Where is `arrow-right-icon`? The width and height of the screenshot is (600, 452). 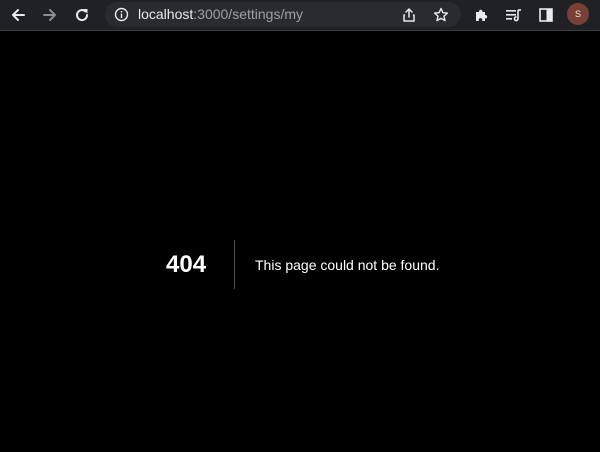
arrow-right-icon is located at coordinates (49, 15).